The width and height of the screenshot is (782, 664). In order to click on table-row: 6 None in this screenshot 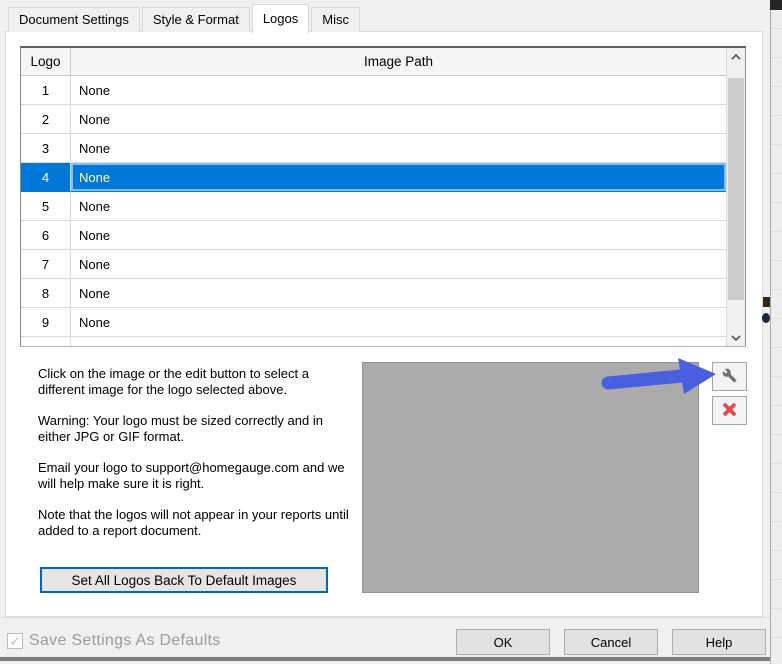, I will do `click(373, 235)`.